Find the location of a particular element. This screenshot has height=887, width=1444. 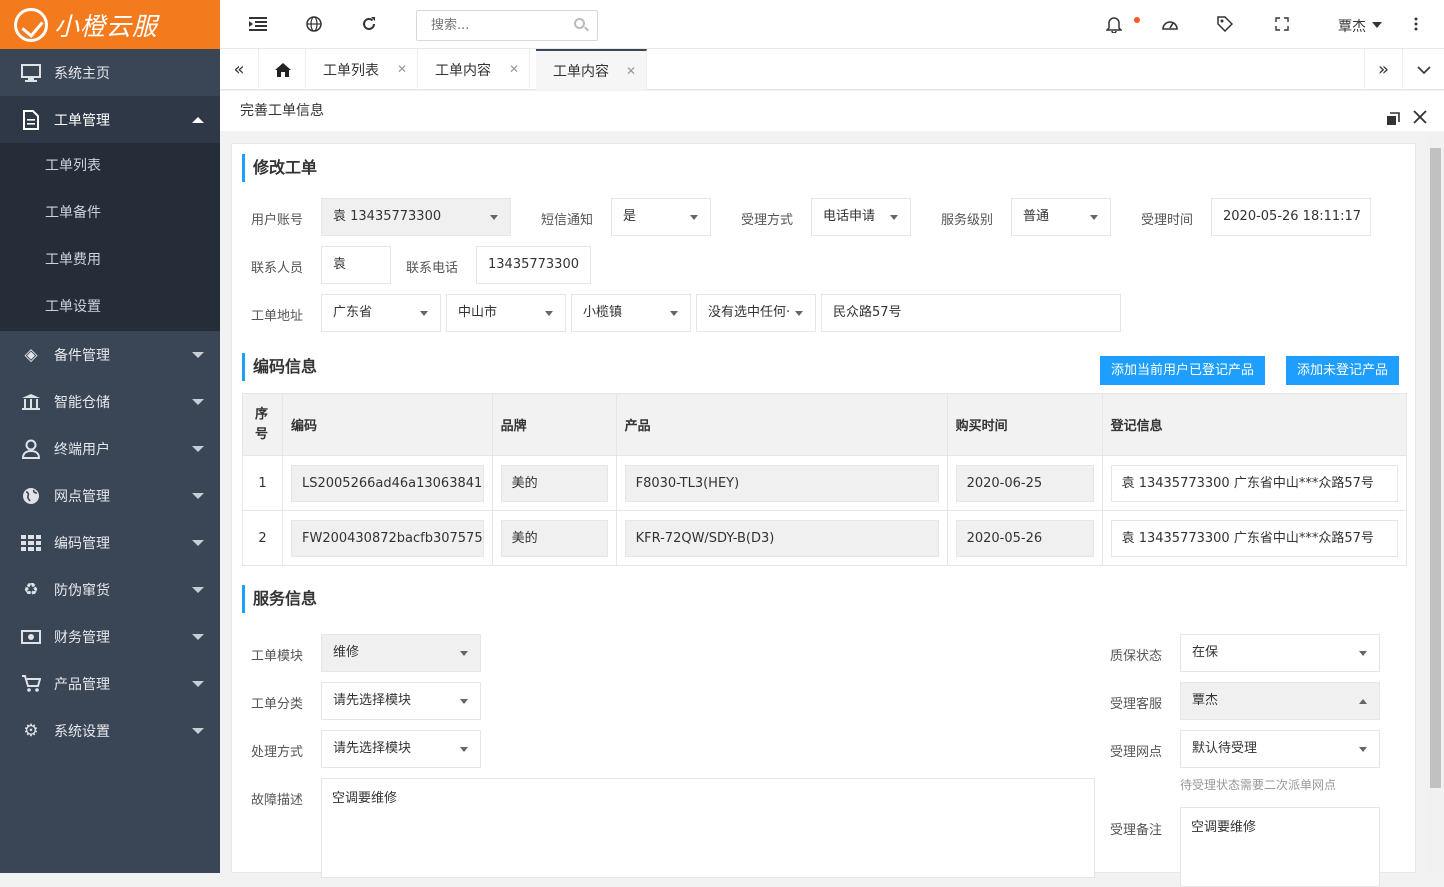

sidebar-item-system: ⚙ 系统设置 is located at coordinates (110, 730).